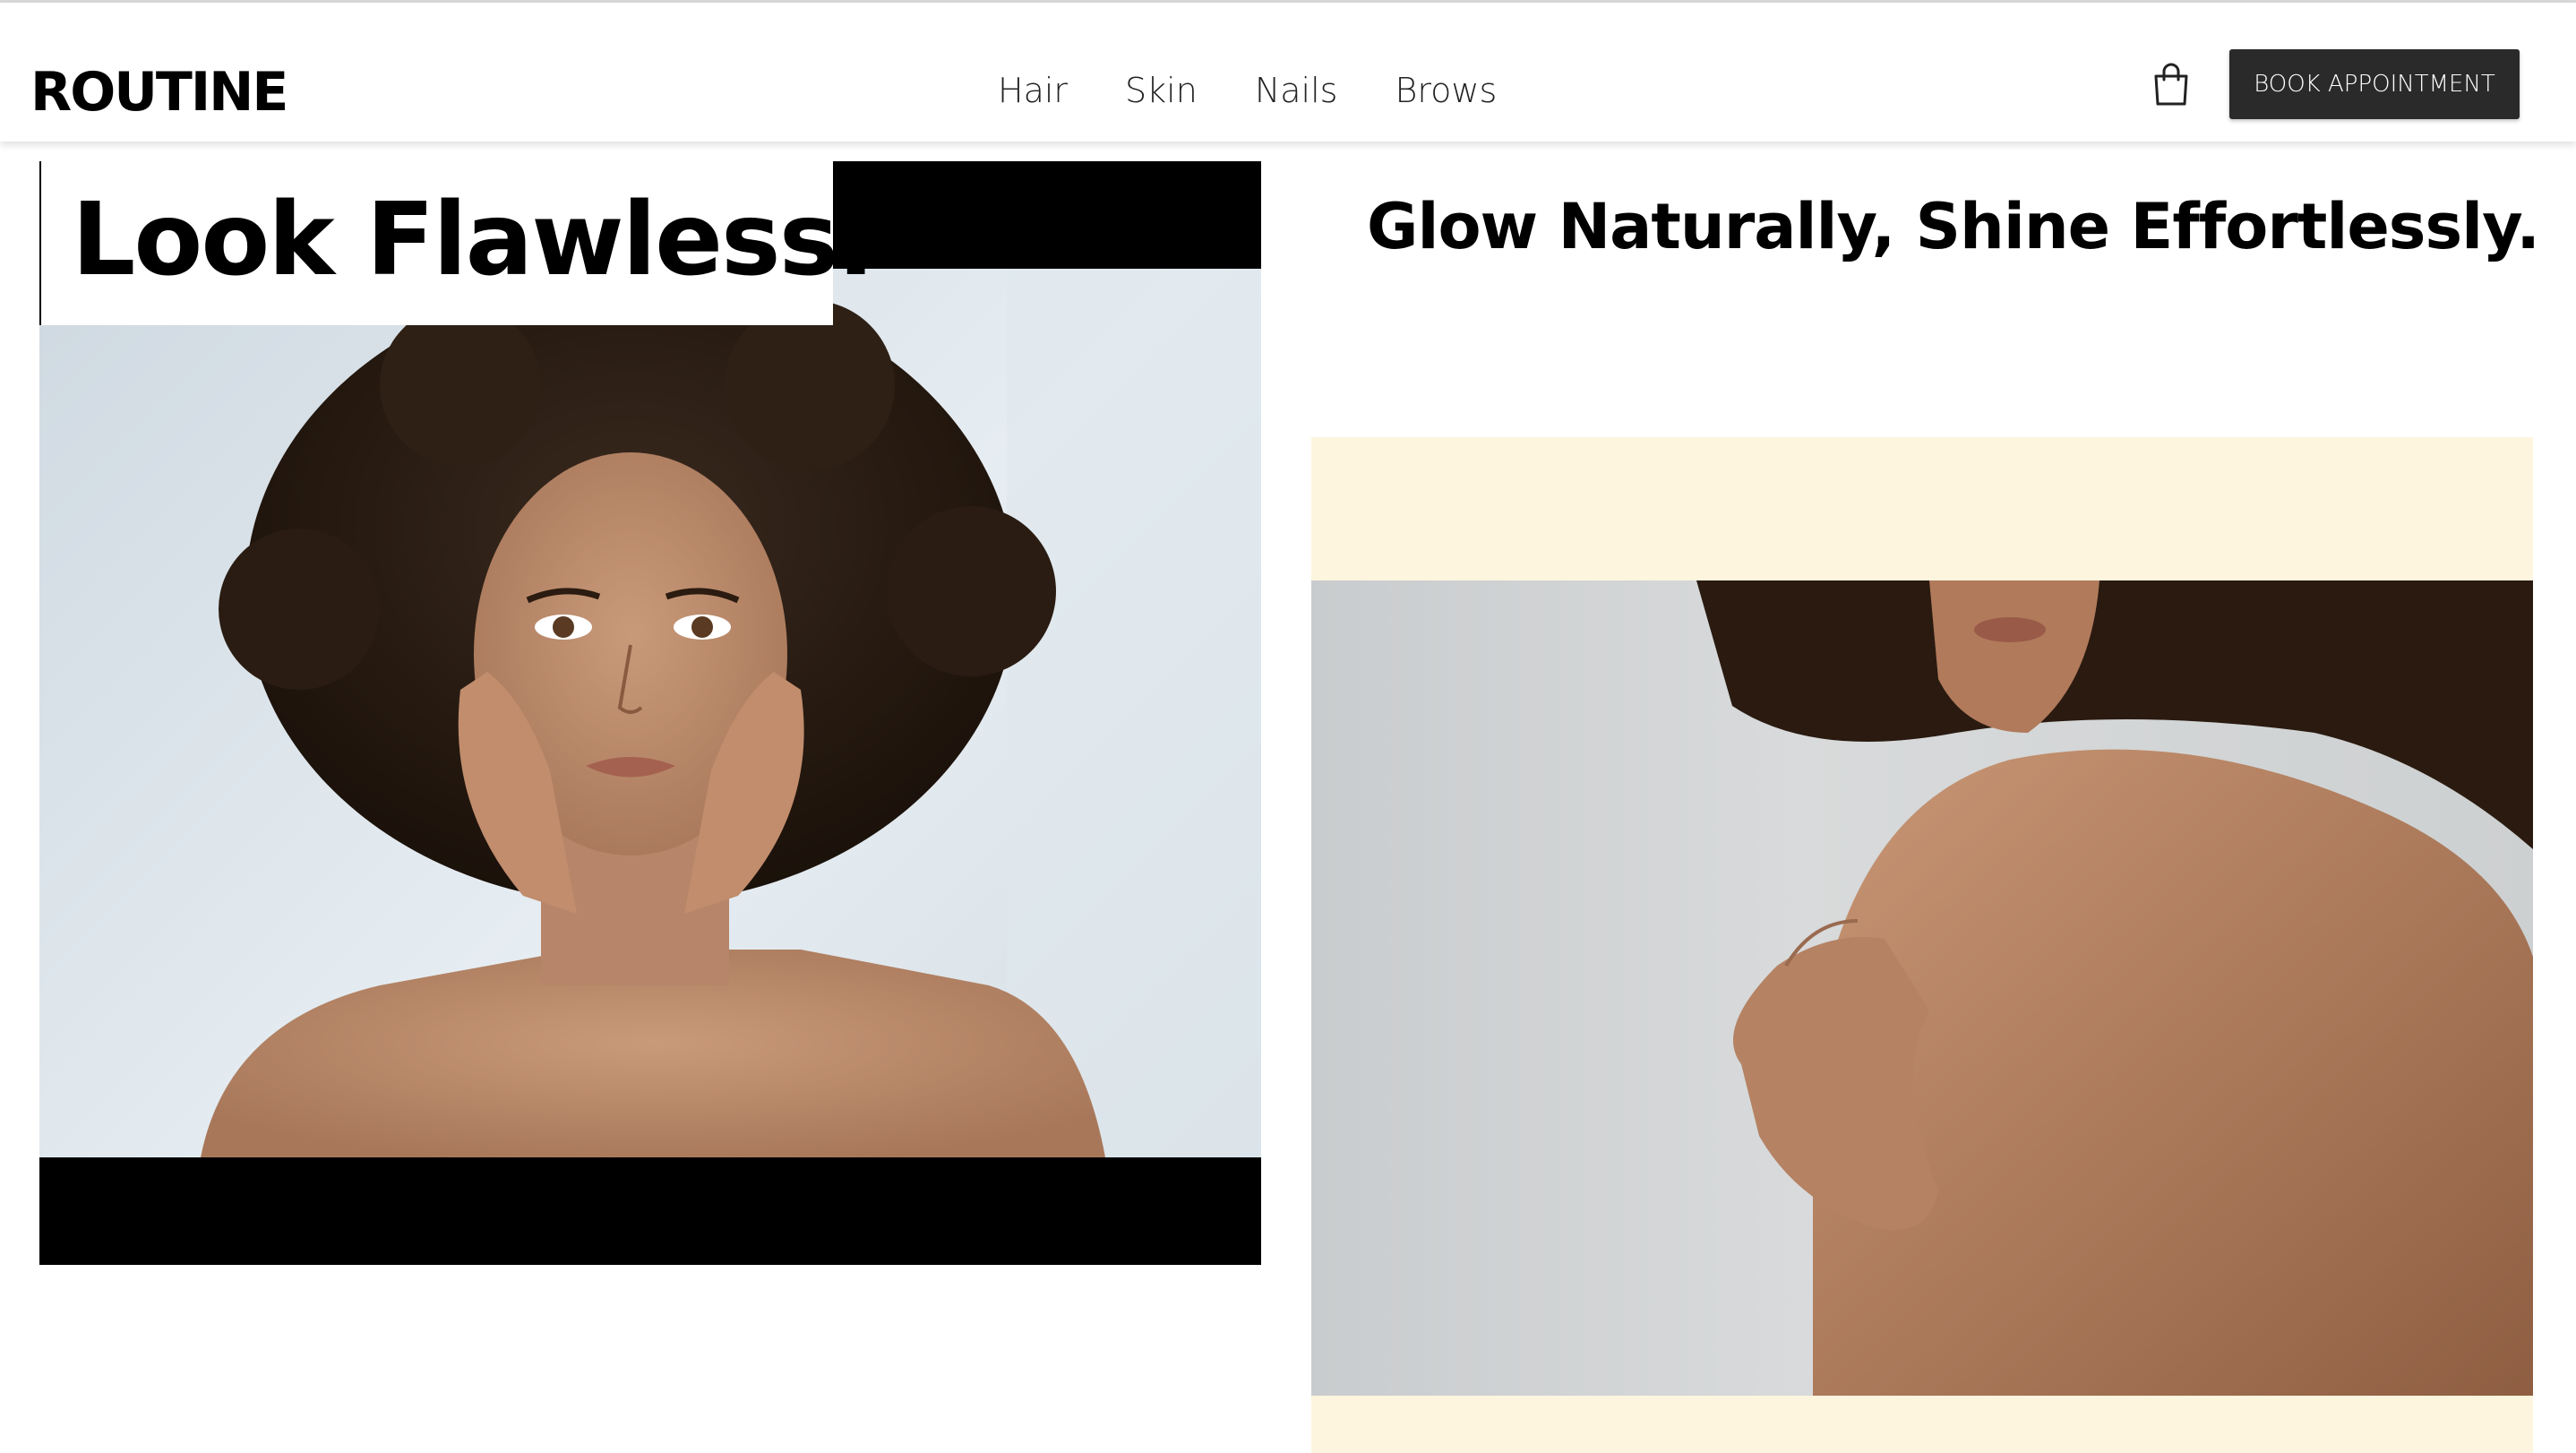  What do you see at coordinates (1446, 91) in the screenshot?
I see `nav-brows: Brows` at bounding box center [1446, 91].